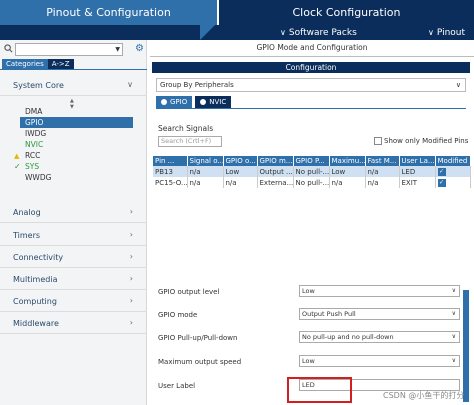  I want to click on check-icon: ✓, so click(17, 166).